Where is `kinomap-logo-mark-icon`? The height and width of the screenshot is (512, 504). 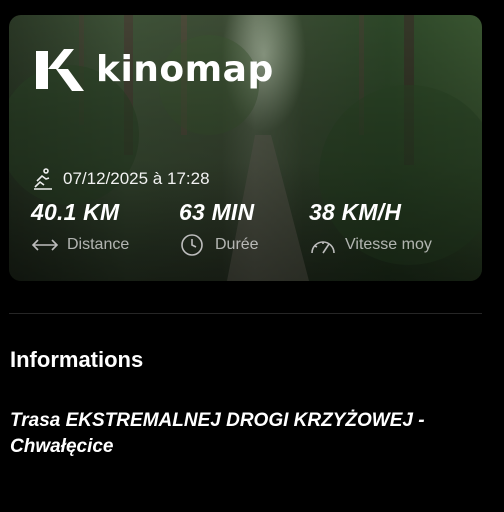 kinomap-logo-mark-icon is located at coordinates (60, 70).